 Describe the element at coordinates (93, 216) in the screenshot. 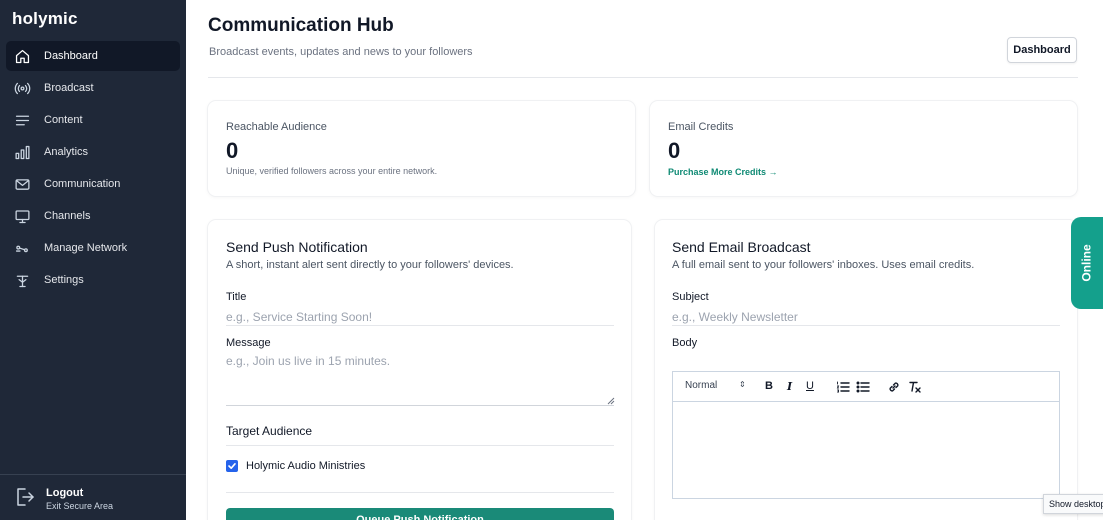

I see `sidebar-item-channels: Channels` at that location.